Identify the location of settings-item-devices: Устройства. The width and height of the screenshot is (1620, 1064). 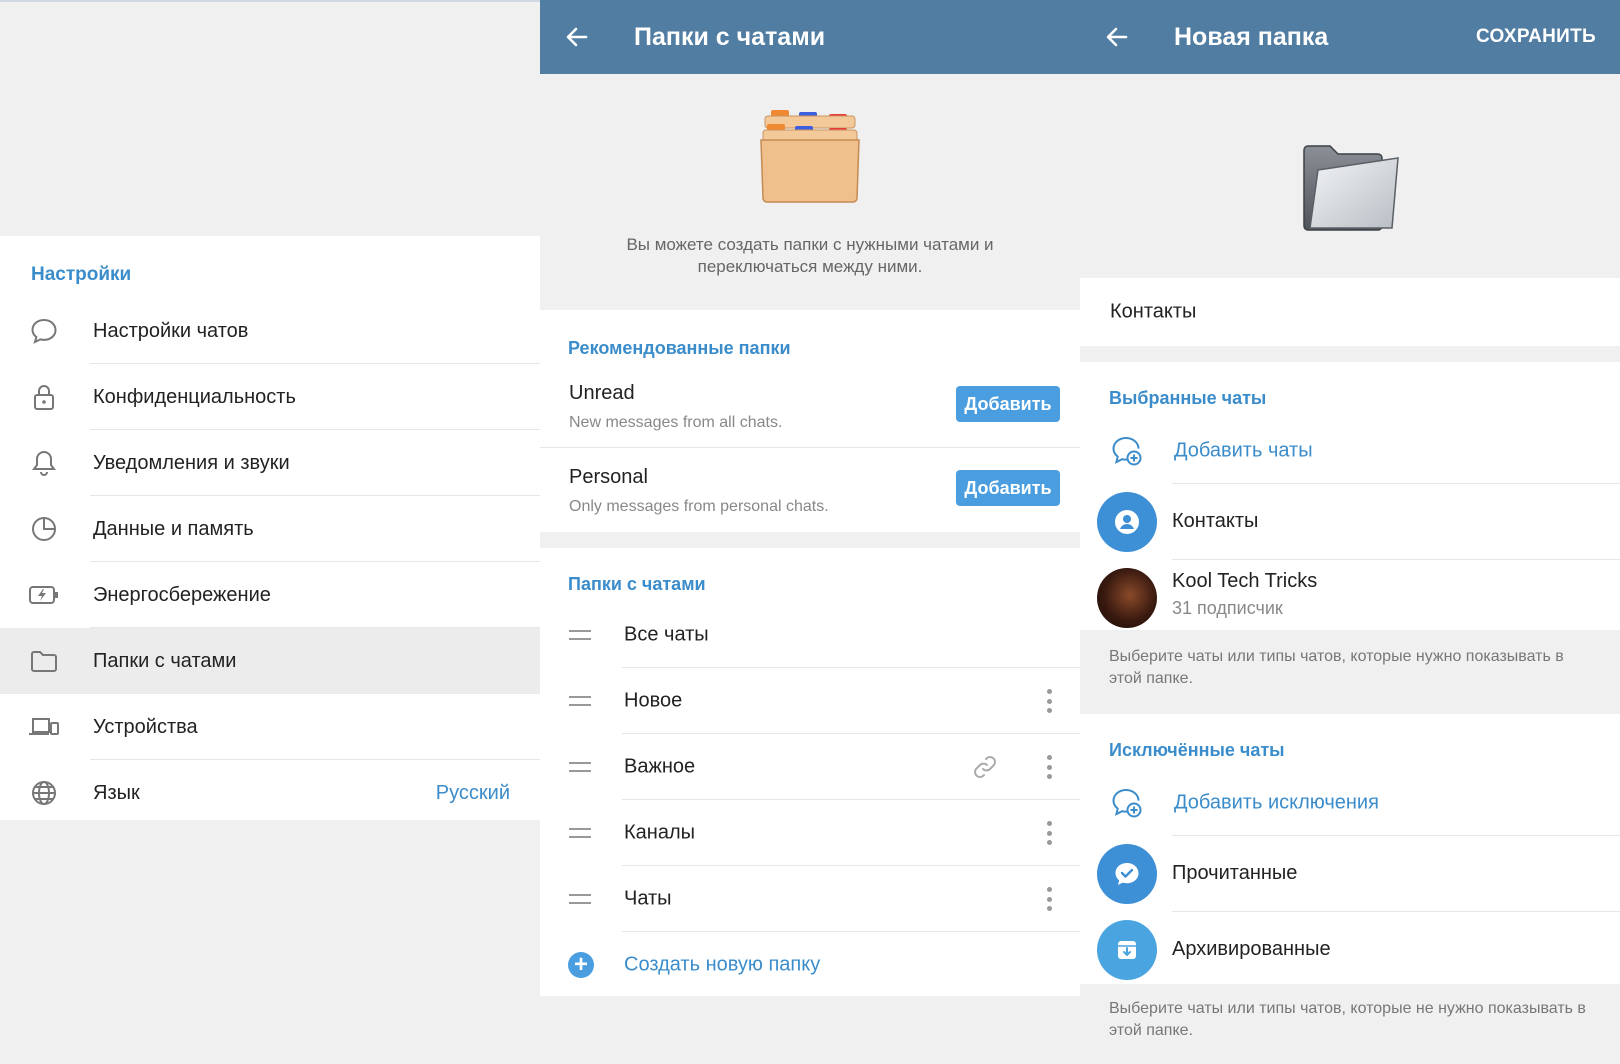
(270, 727).